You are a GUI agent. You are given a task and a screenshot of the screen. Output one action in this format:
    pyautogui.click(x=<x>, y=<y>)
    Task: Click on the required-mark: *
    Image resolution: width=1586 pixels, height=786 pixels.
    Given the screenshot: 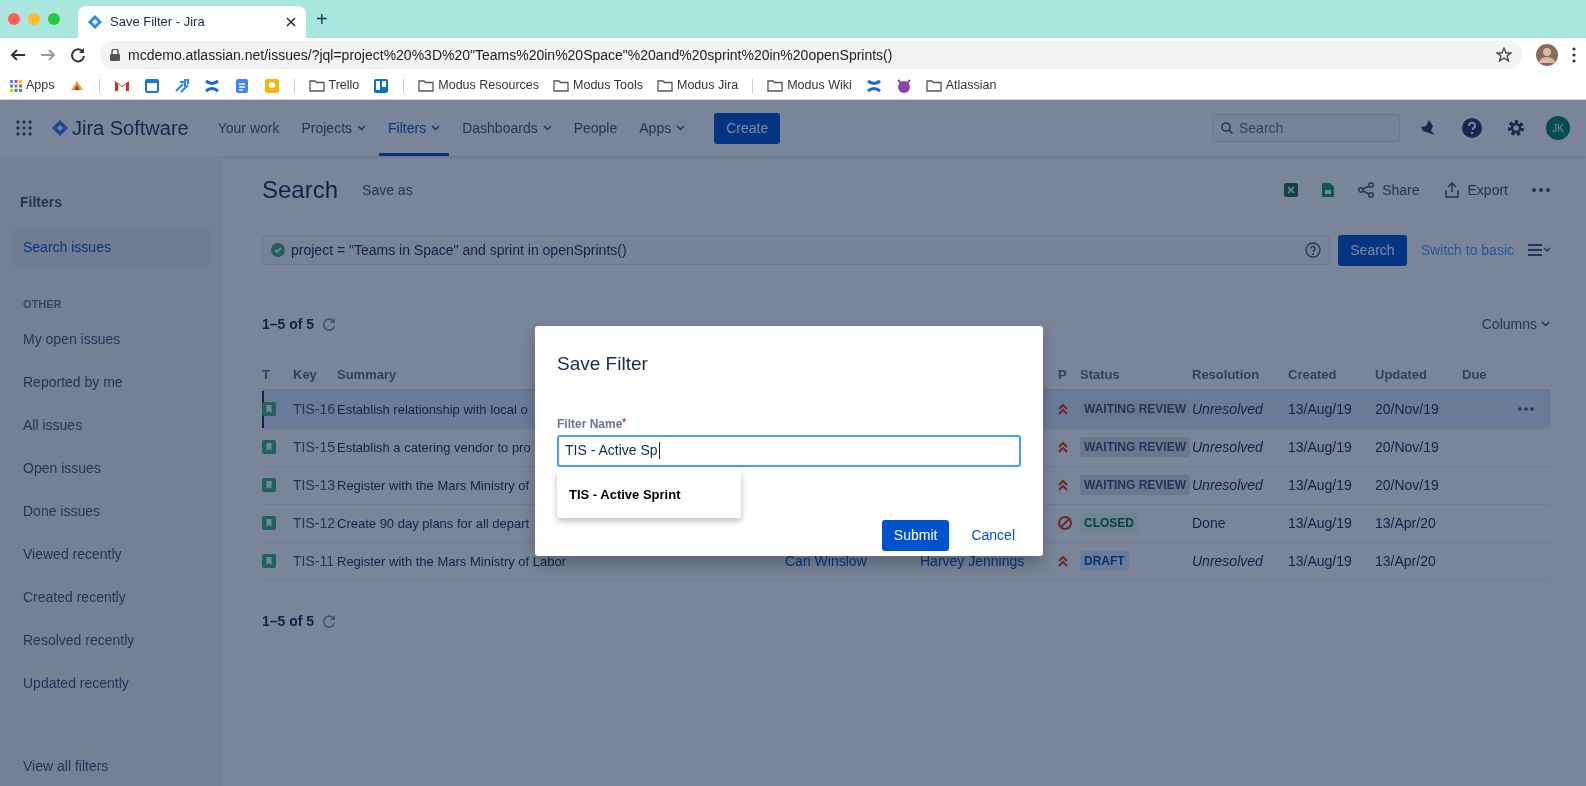 What is the action you would take?
    pyautogui.click(x=624, y=422)
    